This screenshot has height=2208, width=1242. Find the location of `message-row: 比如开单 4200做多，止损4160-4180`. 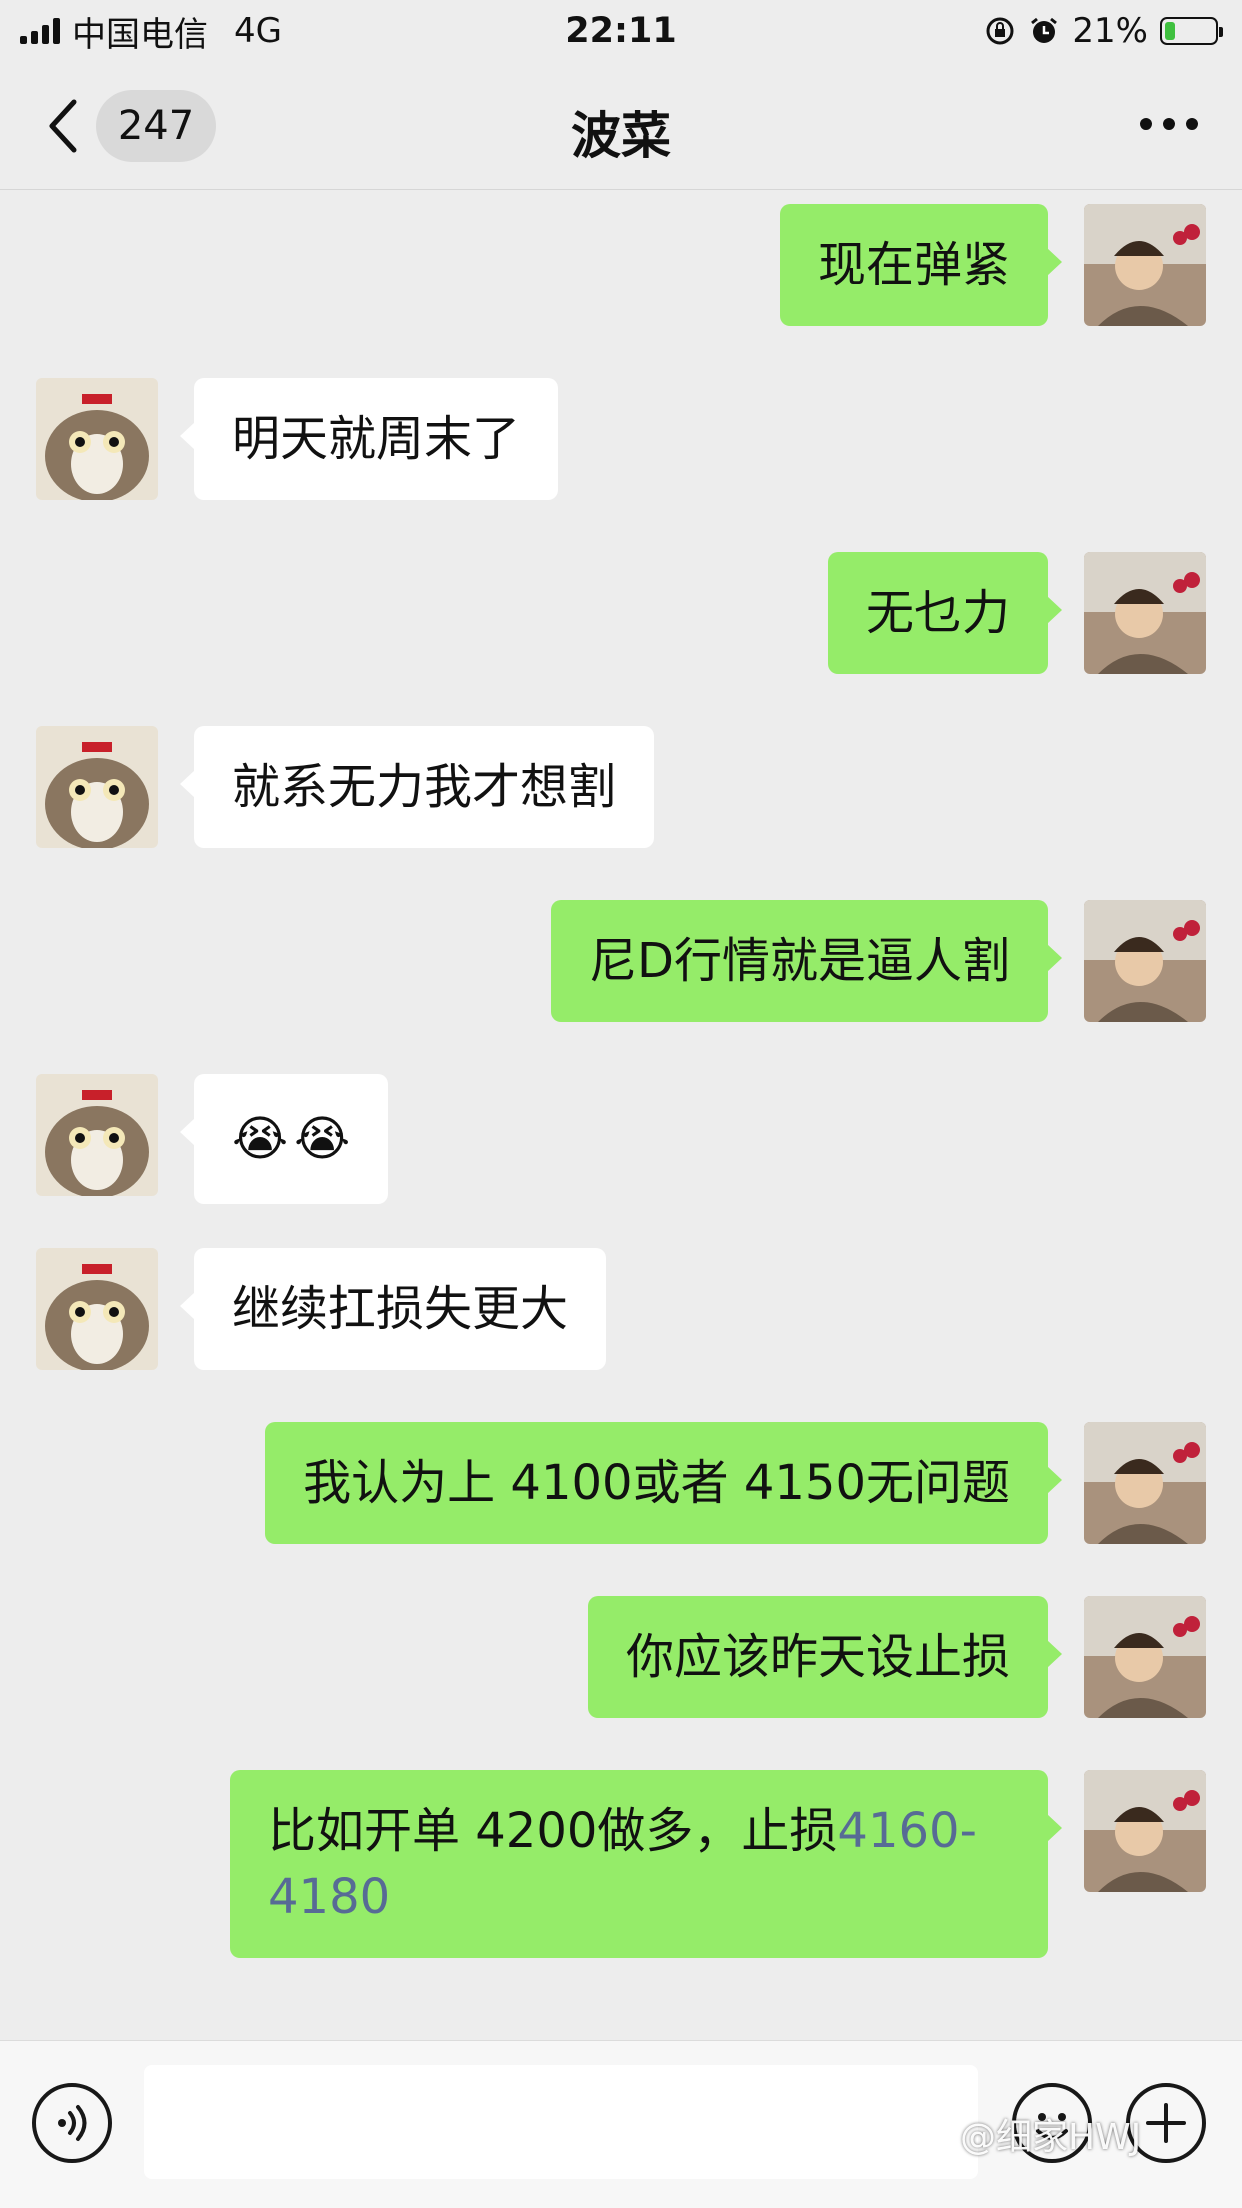

message-row: 比如开单 4200做多，止损4160-4180 is located at coordinates (621, 1864).